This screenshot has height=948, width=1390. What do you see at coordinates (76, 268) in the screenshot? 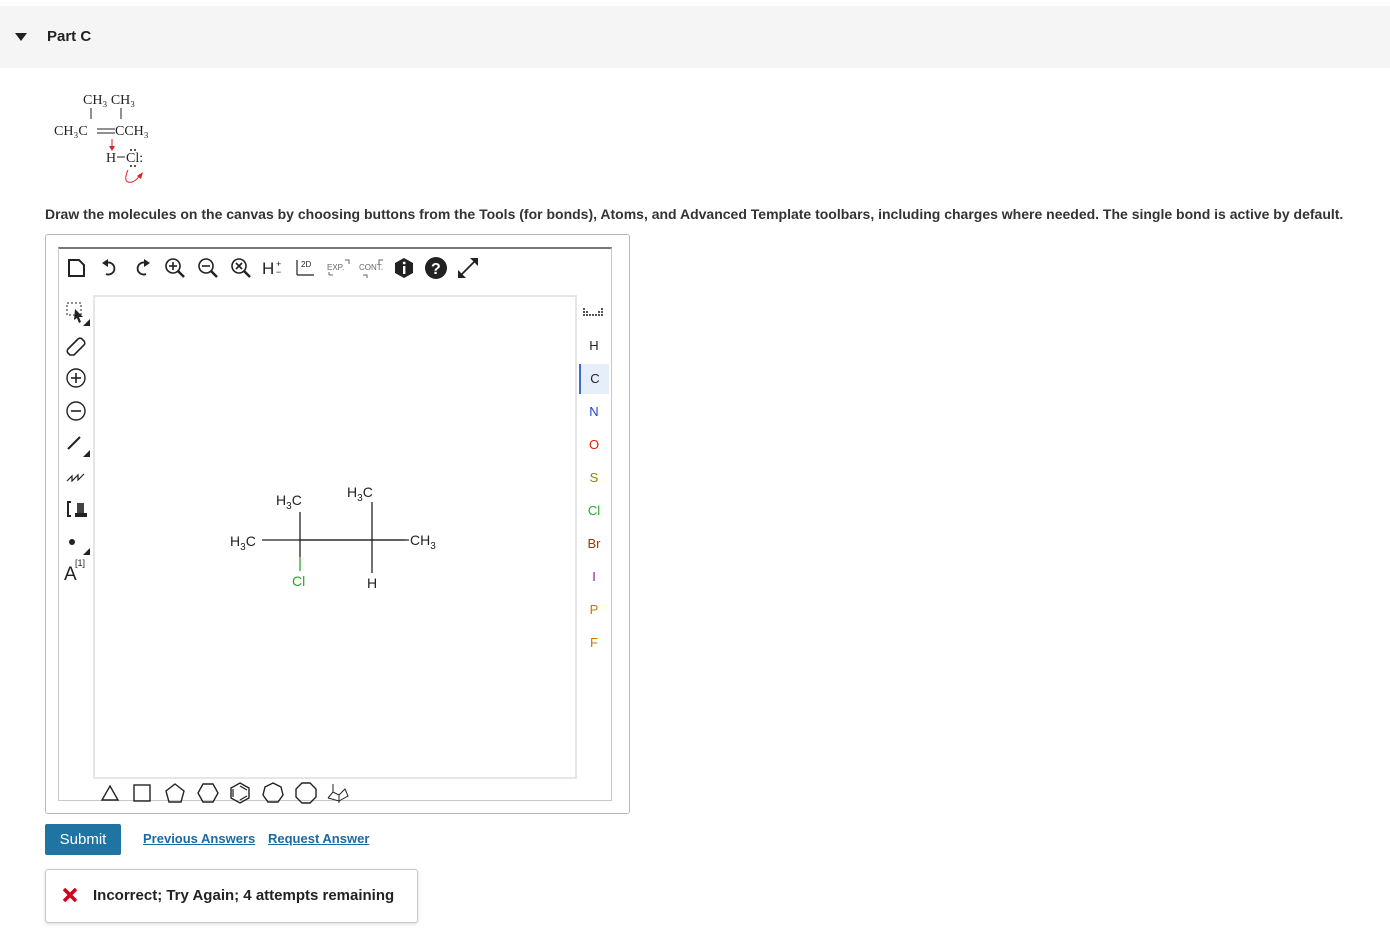
I see `new-document-icon` at bounding box center [76, 268].